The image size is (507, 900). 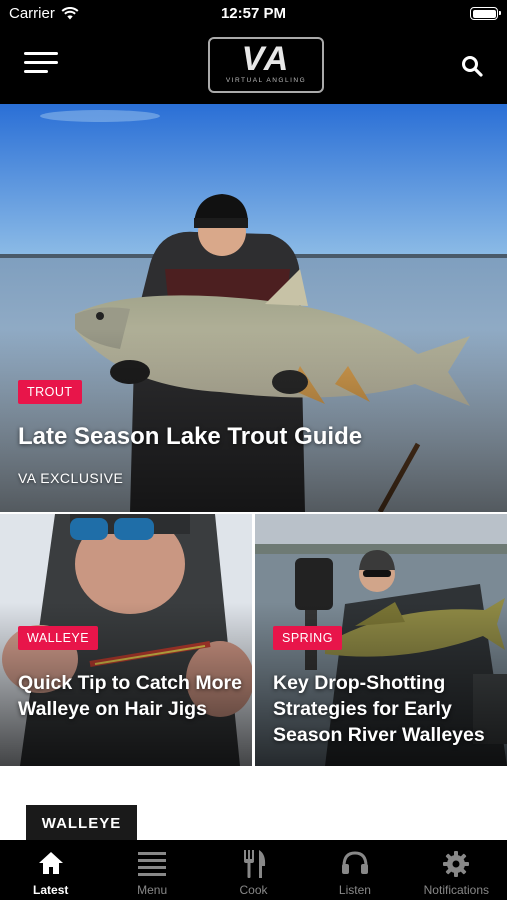 I want to click on tab-menu: Menu, so click(x=151, y=870).